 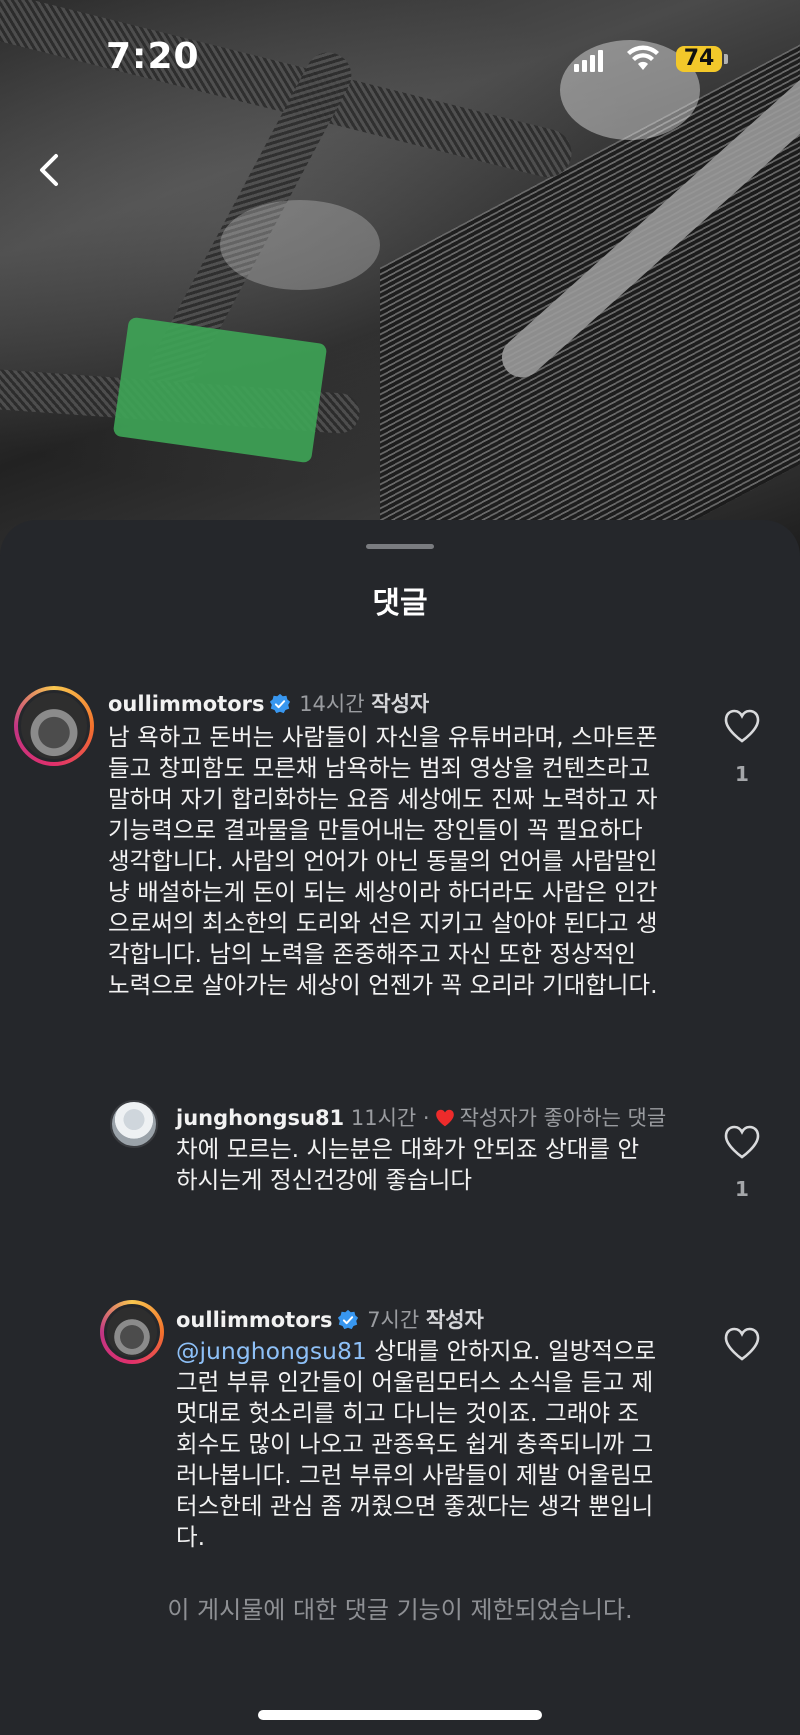 What do you see at coordinates (400, 60) in the screenshot?
I see `status-bar: 7:20 74` at bounding box center [400, 60].